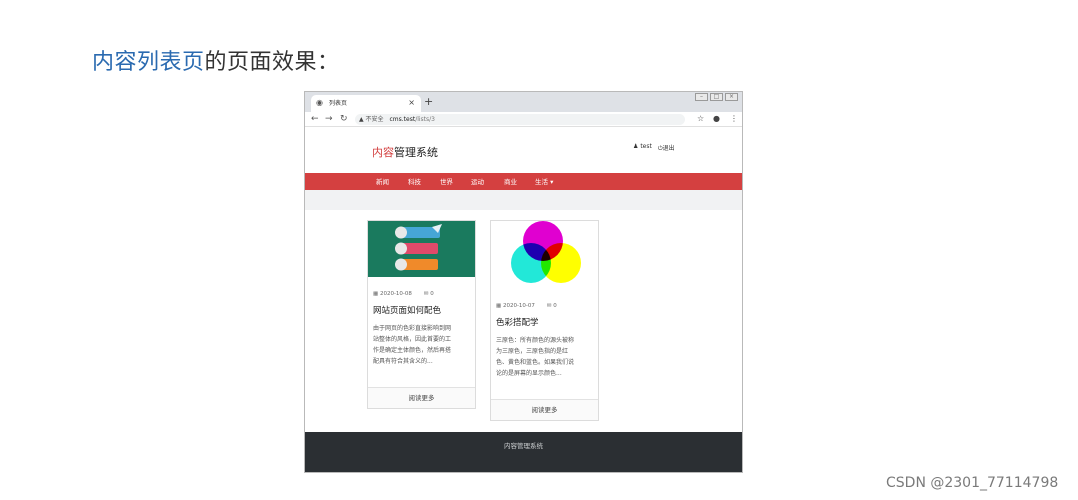 The height and width of the screenshot is (500, 1078). Describe the element at coordinates (382, 182) in the screenshot. I see `nav-item-news: 新闻` at that location.